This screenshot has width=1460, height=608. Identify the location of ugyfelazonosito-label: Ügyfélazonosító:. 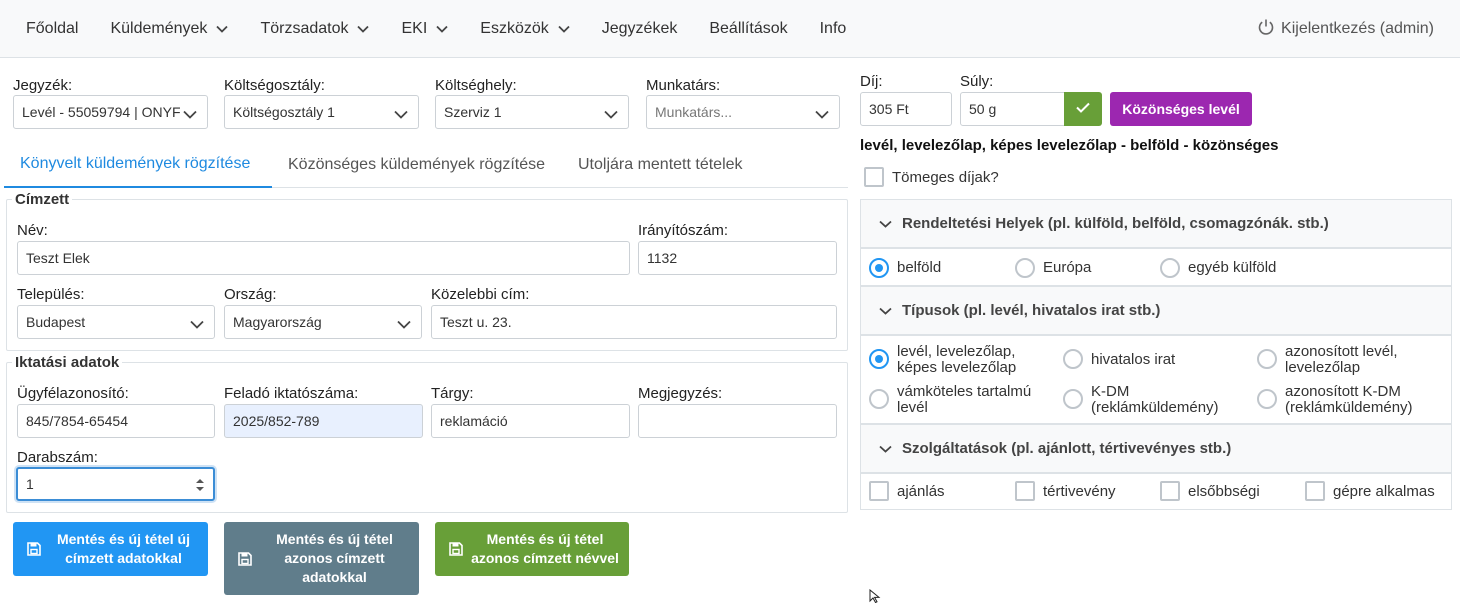
(73, 393).